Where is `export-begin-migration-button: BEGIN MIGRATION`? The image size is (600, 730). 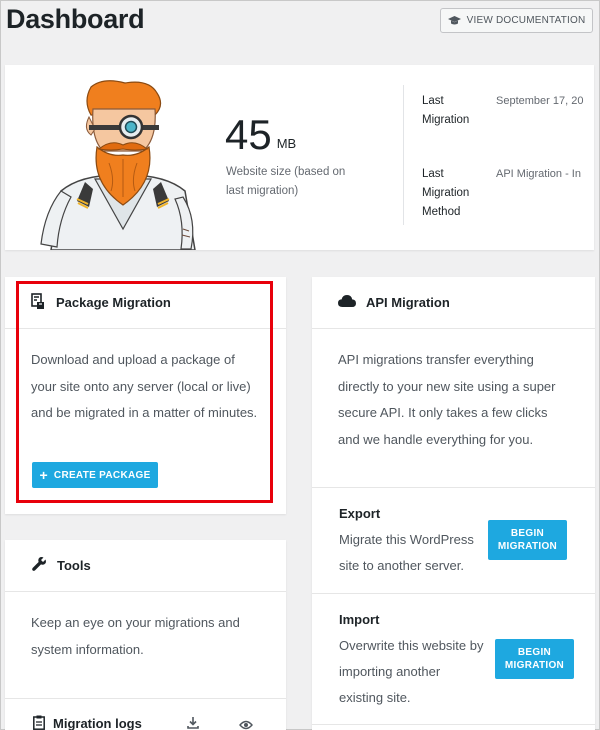 export-begin-migration-button: BEGIN MIGRATION is located at coordinates (527, 540).